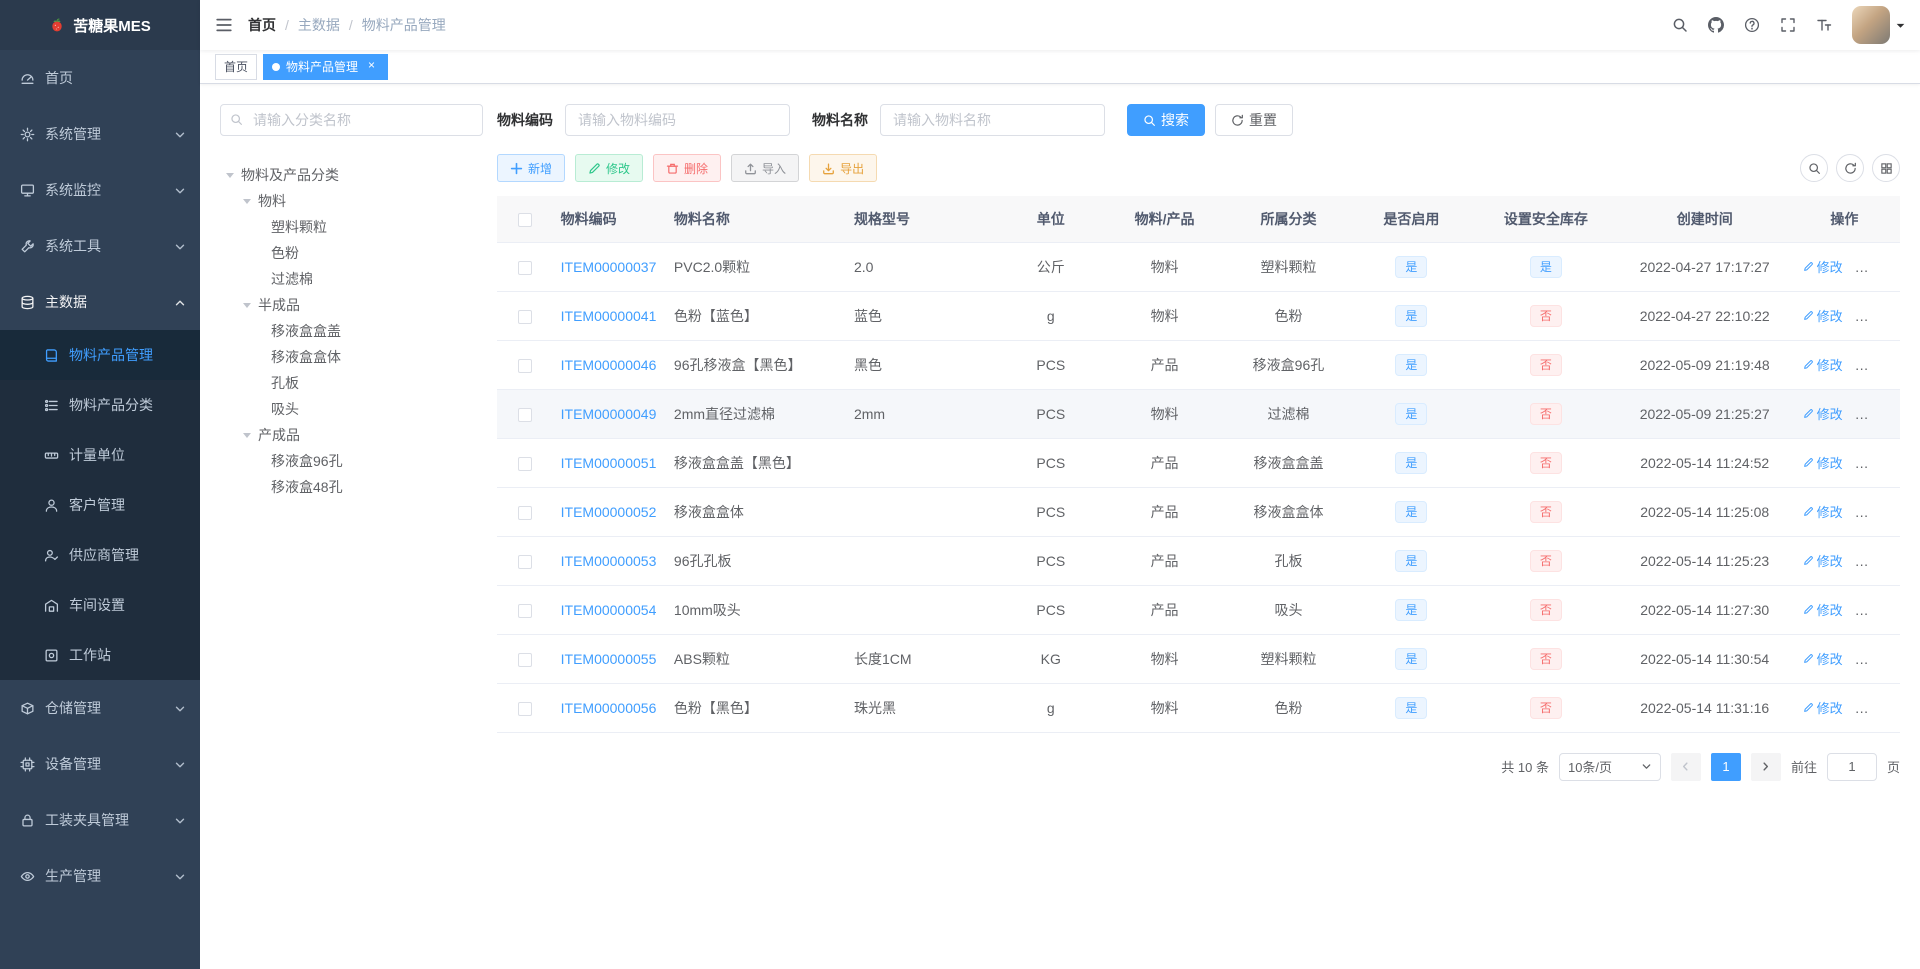  I want to click on material-code-link: ITEM00000056, so click(609, 708).